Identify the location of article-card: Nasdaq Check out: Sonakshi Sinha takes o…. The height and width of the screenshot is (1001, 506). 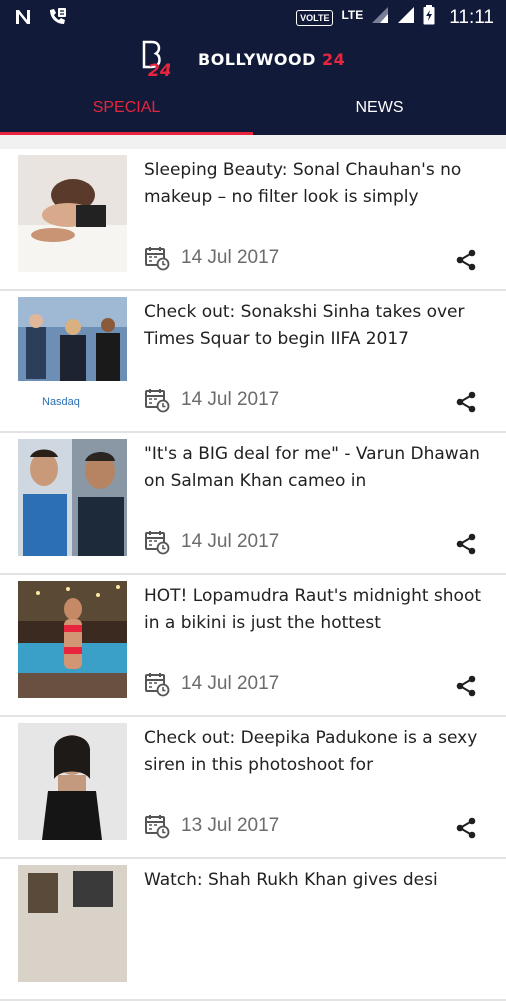
(253, 362).